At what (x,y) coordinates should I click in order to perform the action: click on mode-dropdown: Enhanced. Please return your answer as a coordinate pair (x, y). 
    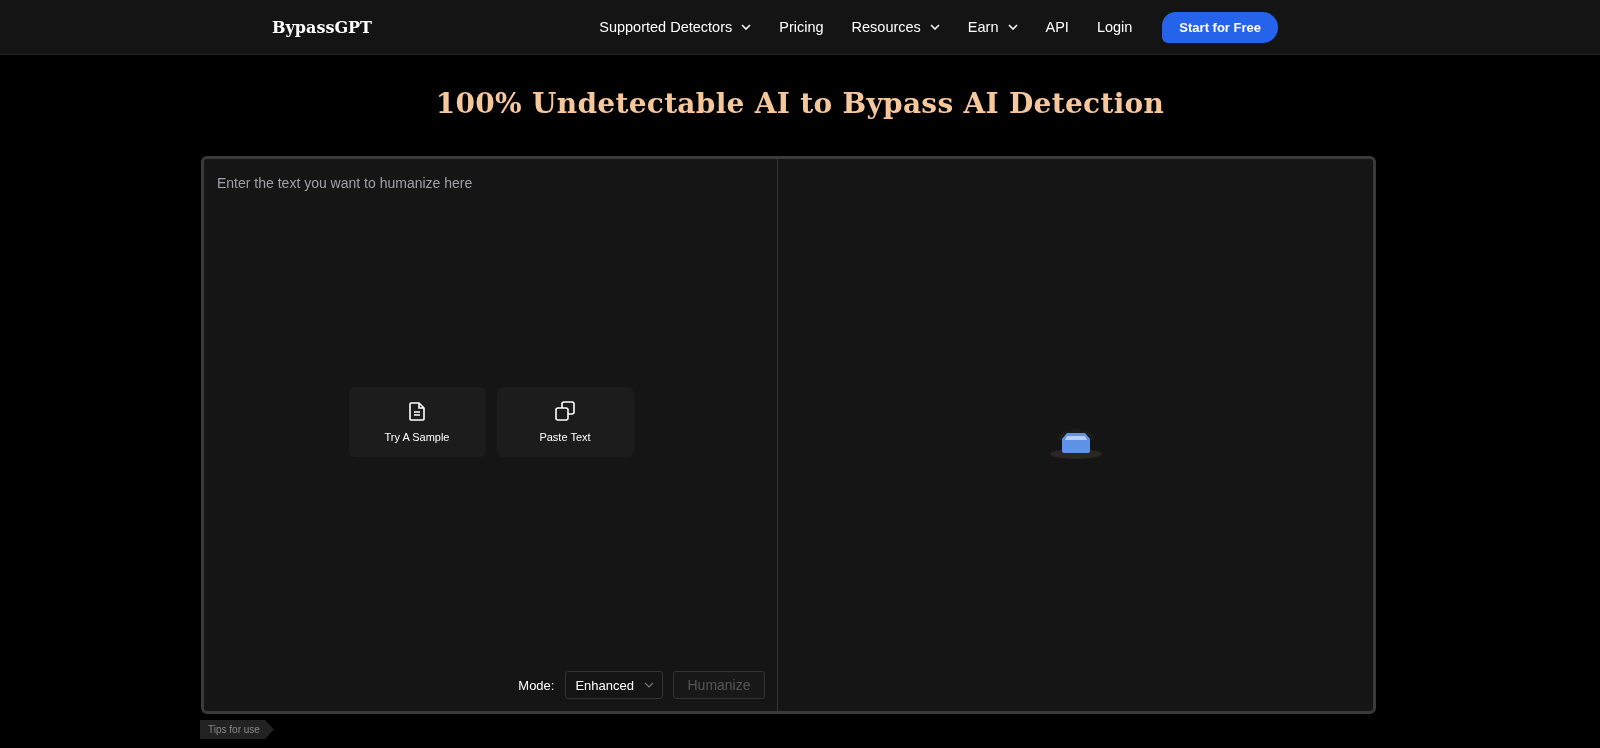
    Looking at the image, I should click on (614, 685).